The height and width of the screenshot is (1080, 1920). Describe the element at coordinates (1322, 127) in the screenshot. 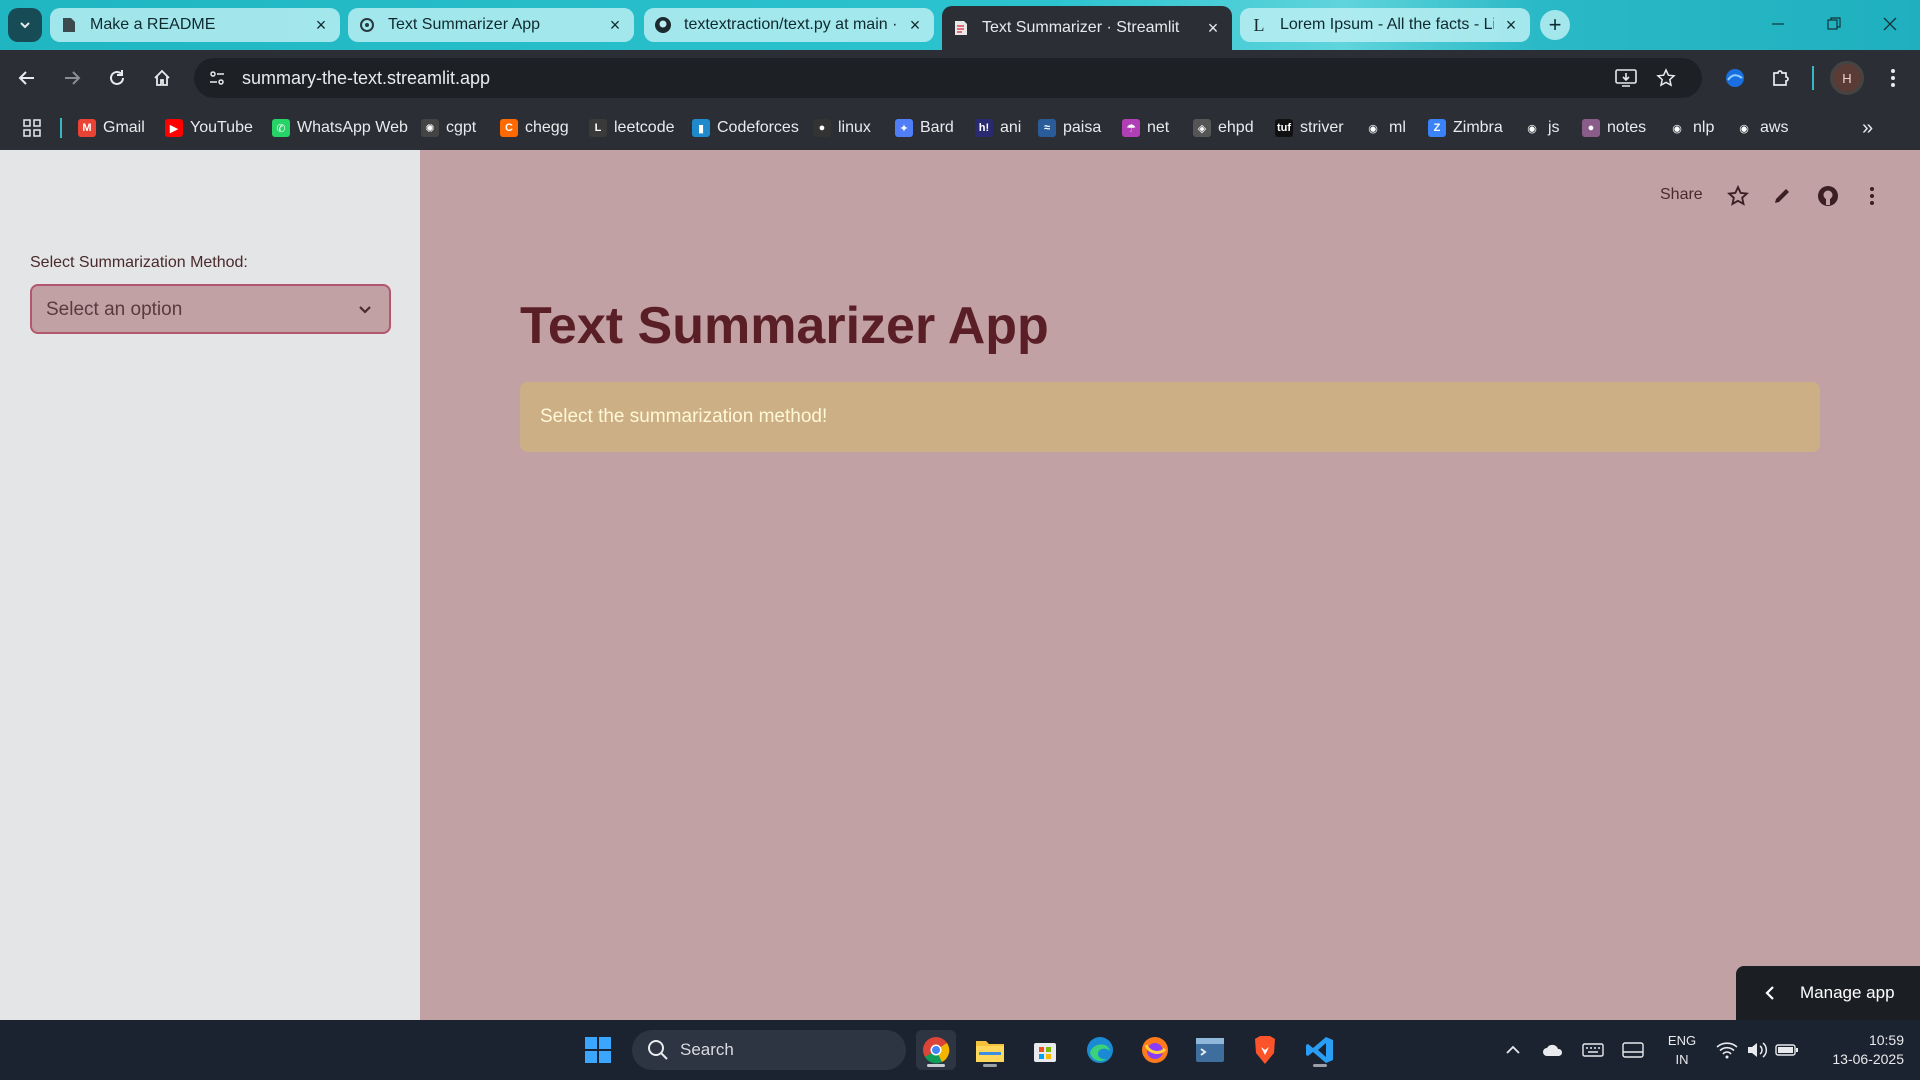

I see `bookmark-label: striver` at that location.